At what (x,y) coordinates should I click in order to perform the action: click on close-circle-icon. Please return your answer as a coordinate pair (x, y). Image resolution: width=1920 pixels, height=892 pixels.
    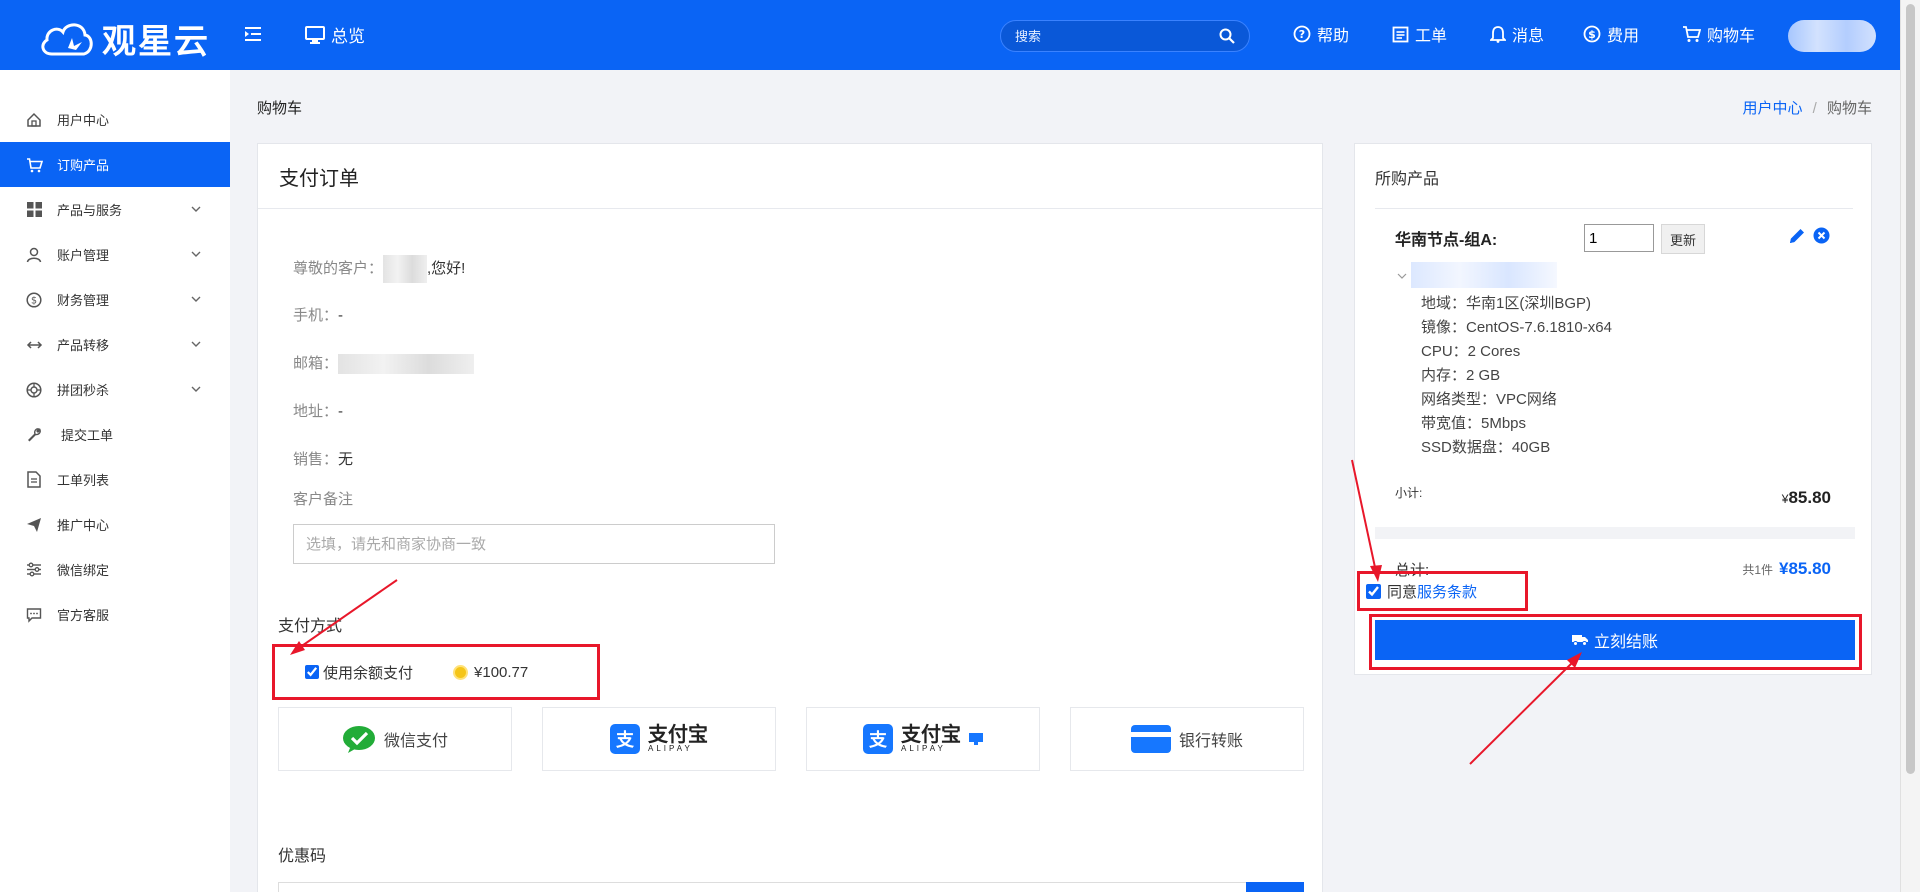
    Looking at the image, I should click on (1821, 235).